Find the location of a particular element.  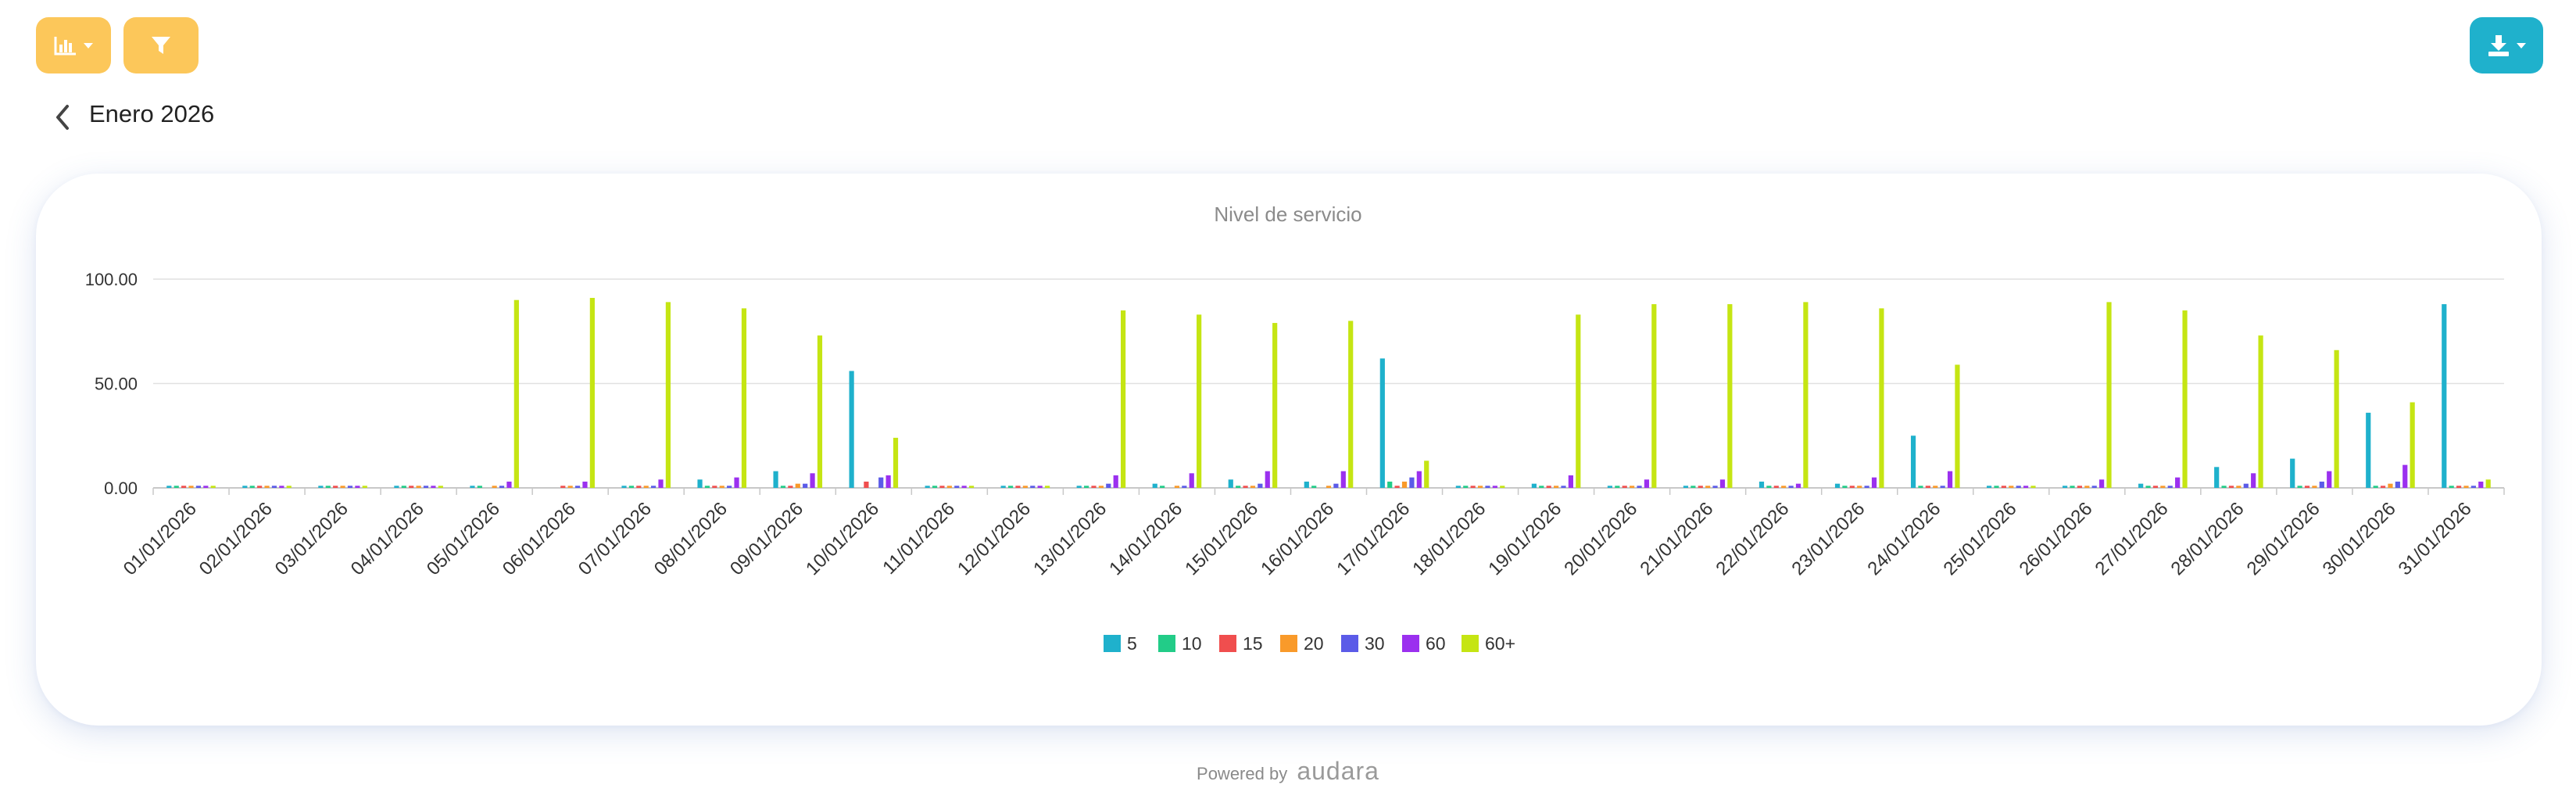

powered-by: Powered by audara is located at coordinates (1288, 771).